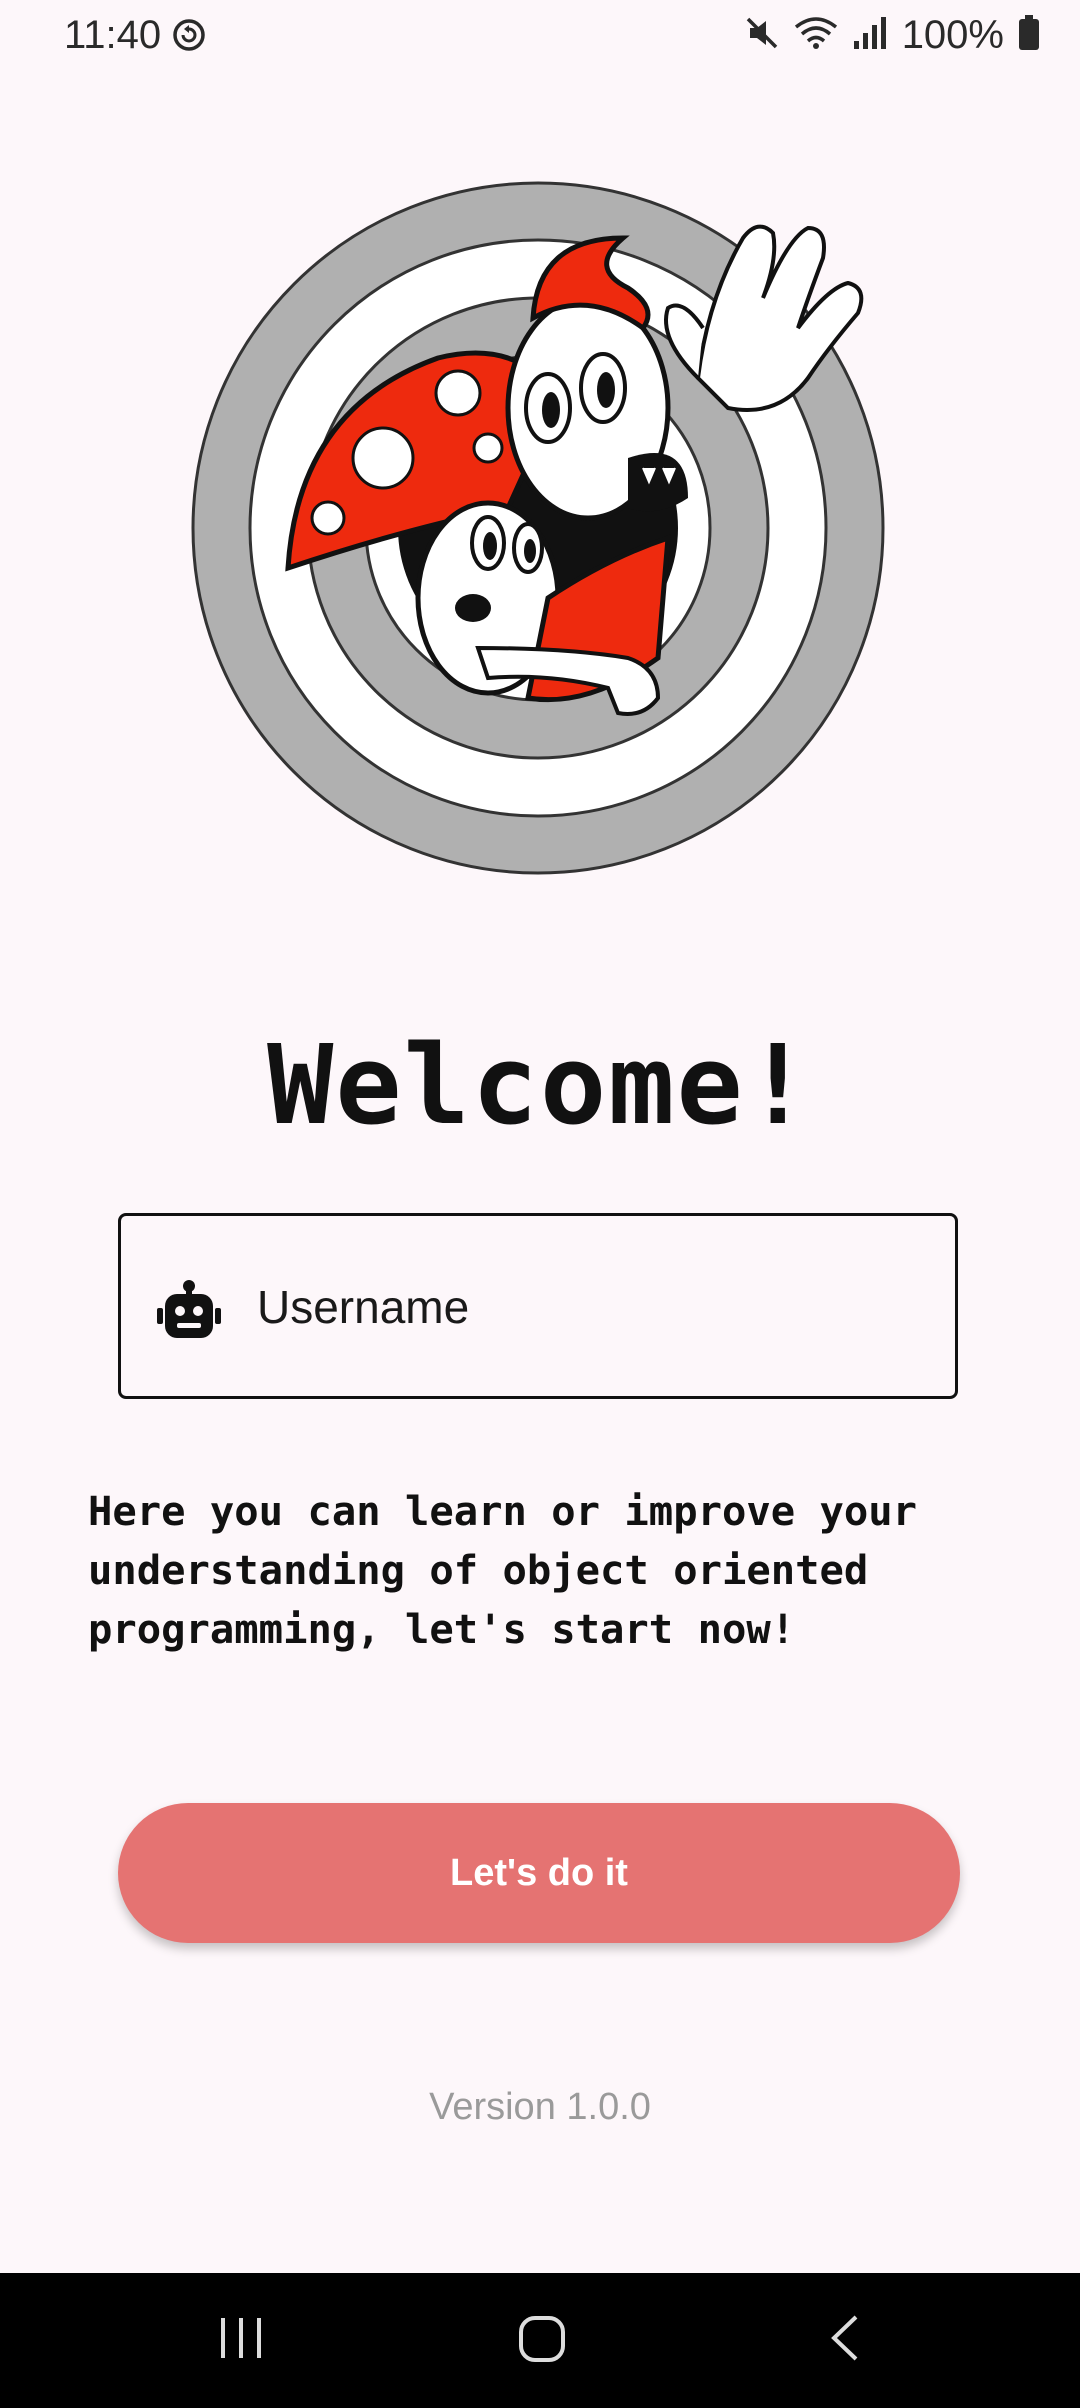 Image resolution: width=1080 pixels, height=2408 pixels. Describe the element at coordinates (189, 1312) in the screenshot. I see `robot-icon` at that location.